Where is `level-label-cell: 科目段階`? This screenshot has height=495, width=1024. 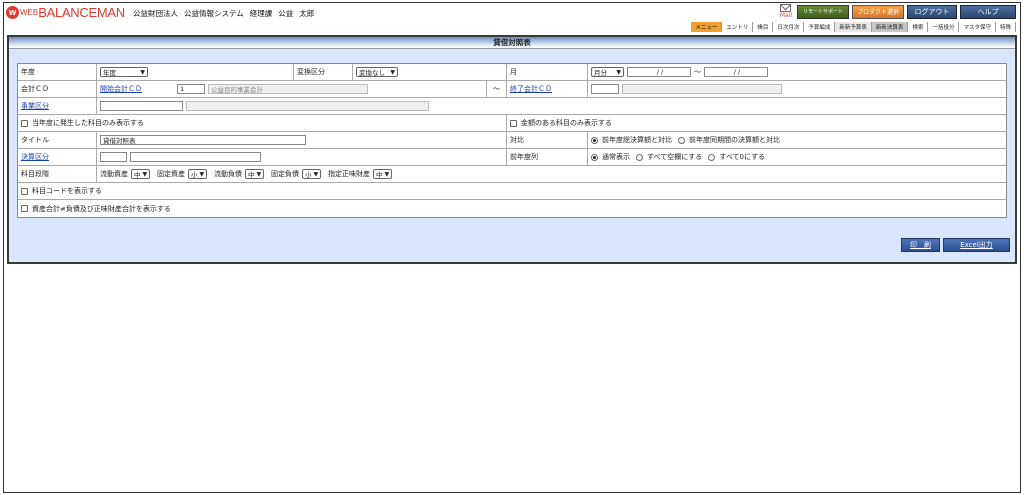
level-label-cell: 科目段階 is located at coordinates (57, 174).